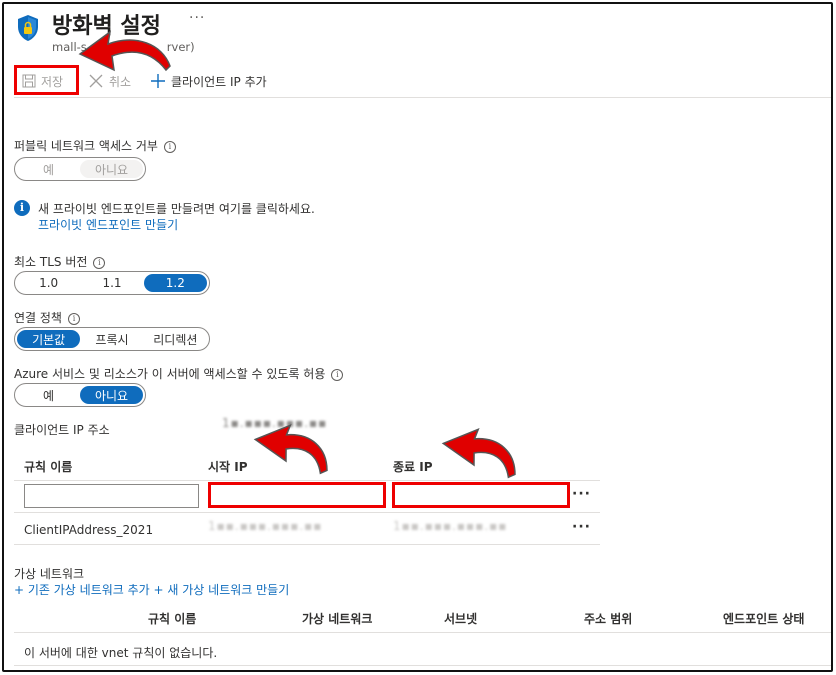 Image resolution: width=836 pixels, height=675 pixels. Describe the element at coordinates (764, 619) in the screenshot. I see `vnet-column-endpoint-status: 엔드포인트 상태` at that location.